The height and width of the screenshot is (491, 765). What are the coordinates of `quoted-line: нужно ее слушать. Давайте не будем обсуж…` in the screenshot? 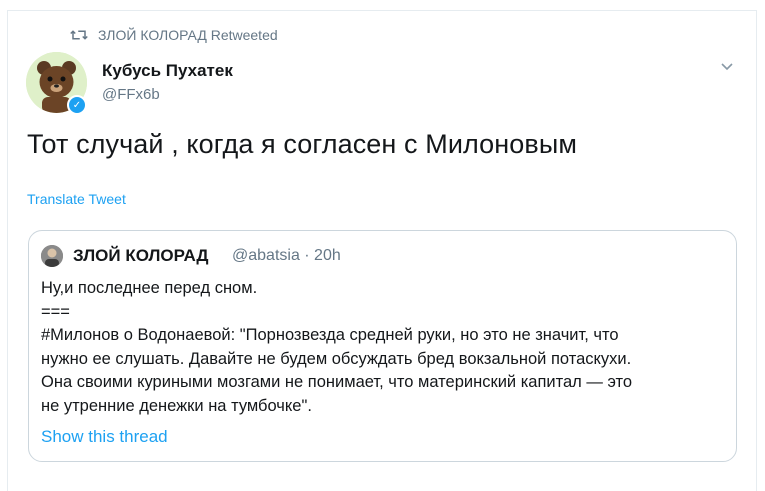 It's located at (336, 358).